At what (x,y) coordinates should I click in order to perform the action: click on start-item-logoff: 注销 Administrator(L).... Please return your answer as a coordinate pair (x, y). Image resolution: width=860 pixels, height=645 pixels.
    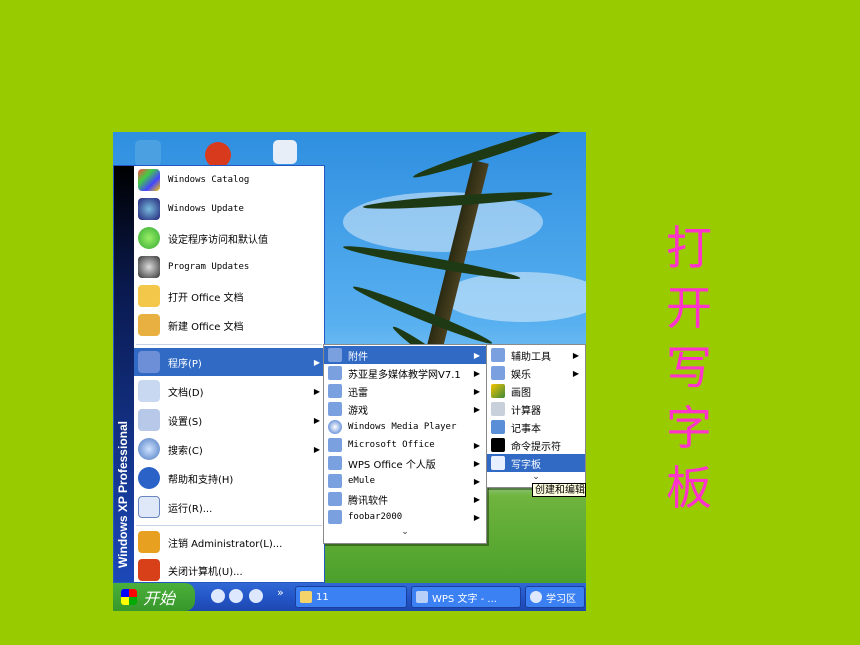
    Looking at the image, I should click on (229, 542).